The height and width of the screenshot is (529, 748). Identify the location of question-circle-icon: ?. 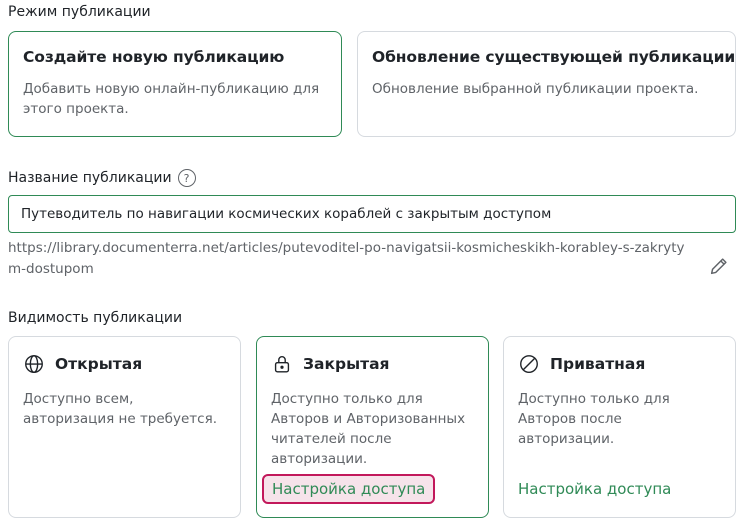
(186, 178).